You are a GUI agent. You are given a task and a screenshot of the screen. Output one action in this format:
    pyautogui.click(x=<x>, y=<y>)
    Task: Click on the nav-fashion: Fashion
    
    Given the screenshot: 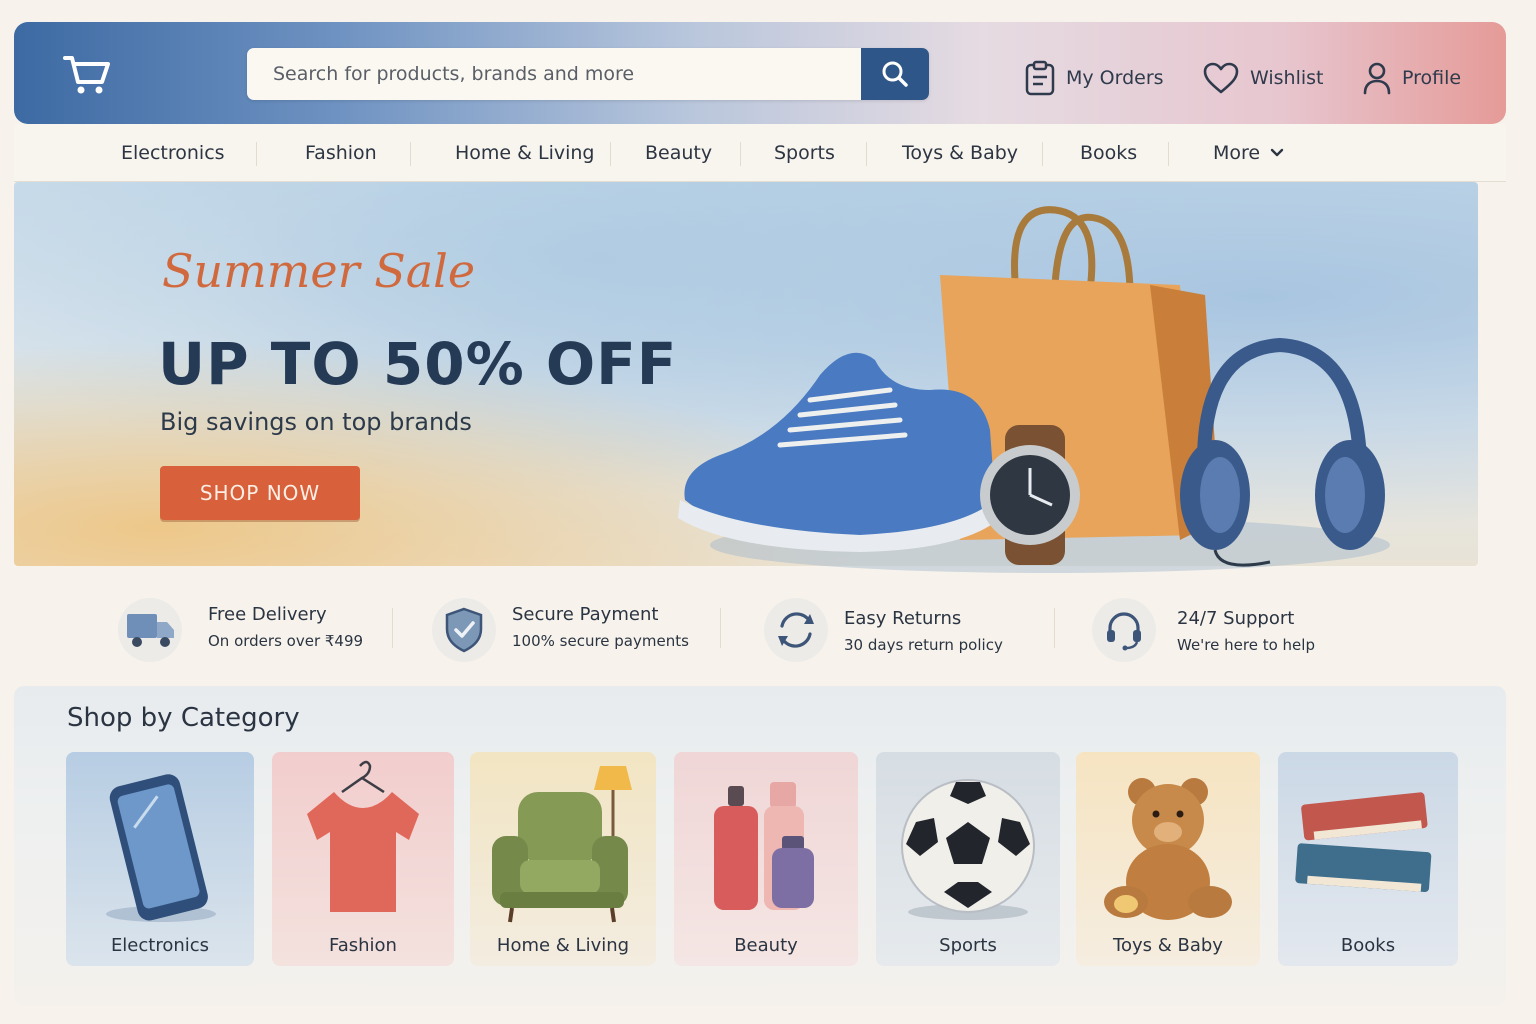 What is the action you would take?
    pyautogui.click(x=341, y=153)
    